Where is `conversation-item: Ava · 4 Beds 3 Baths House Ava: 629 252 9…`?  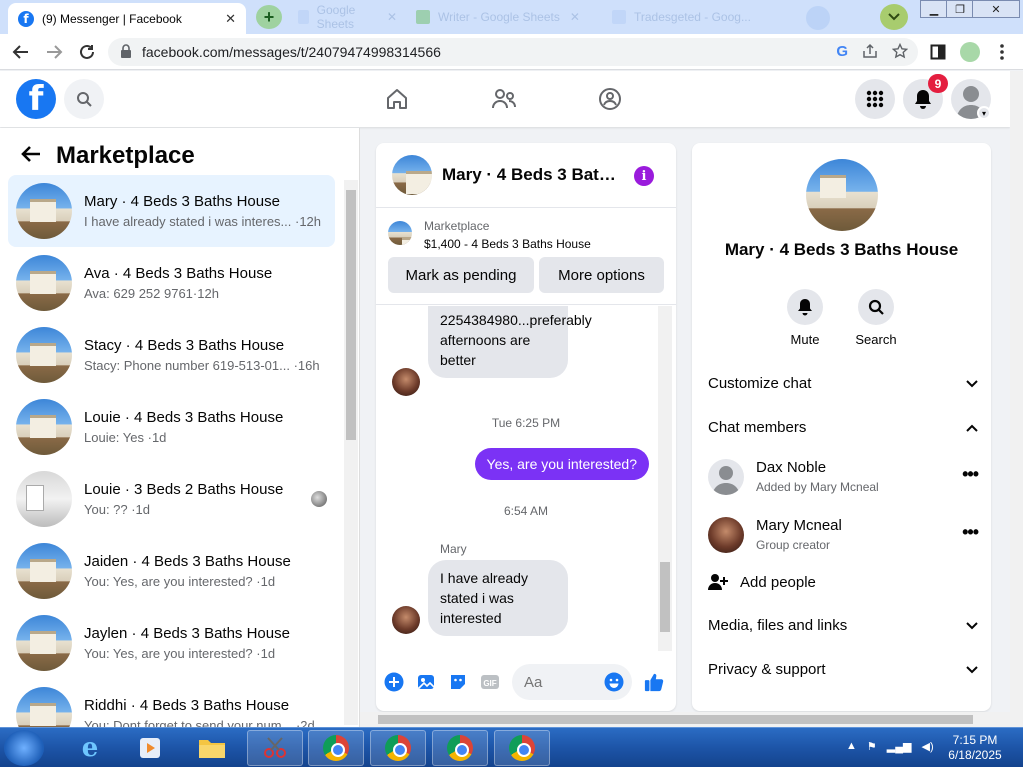
conversation-item: Ava · 4 Beds 3 Baths House Ava: 629 252 9… is located at coordinates (171, 283).